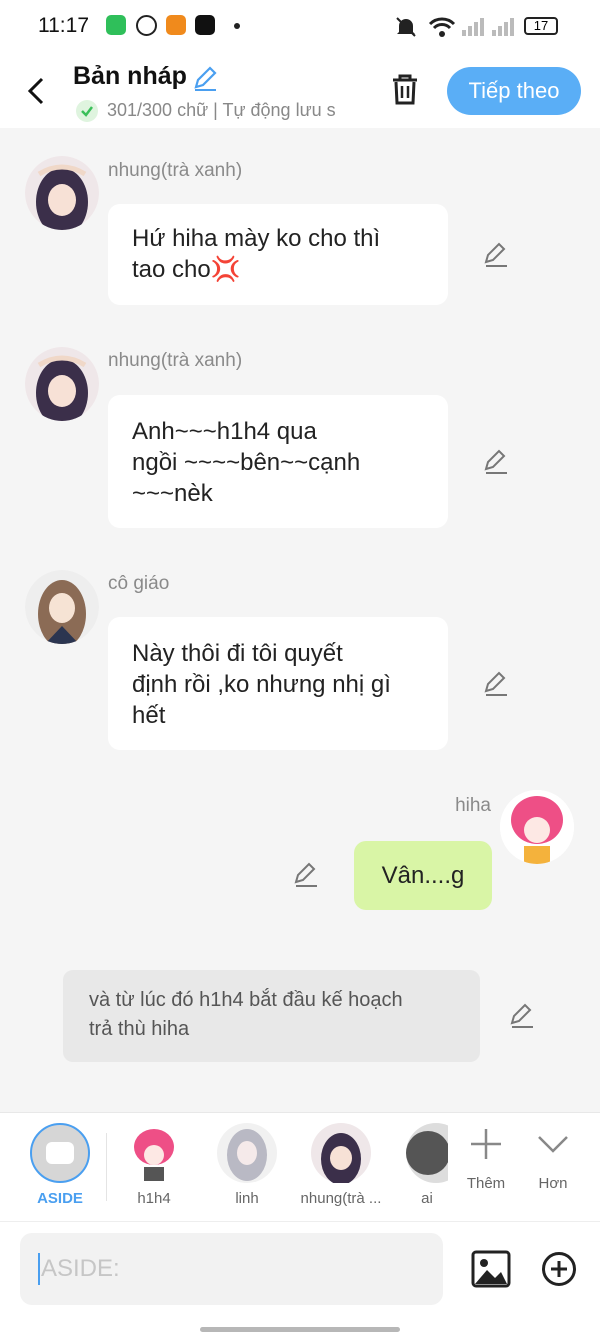 This screenshot has height=1344, width=600. I want to click on message-input: ASIDE:, so click(231, 1269).